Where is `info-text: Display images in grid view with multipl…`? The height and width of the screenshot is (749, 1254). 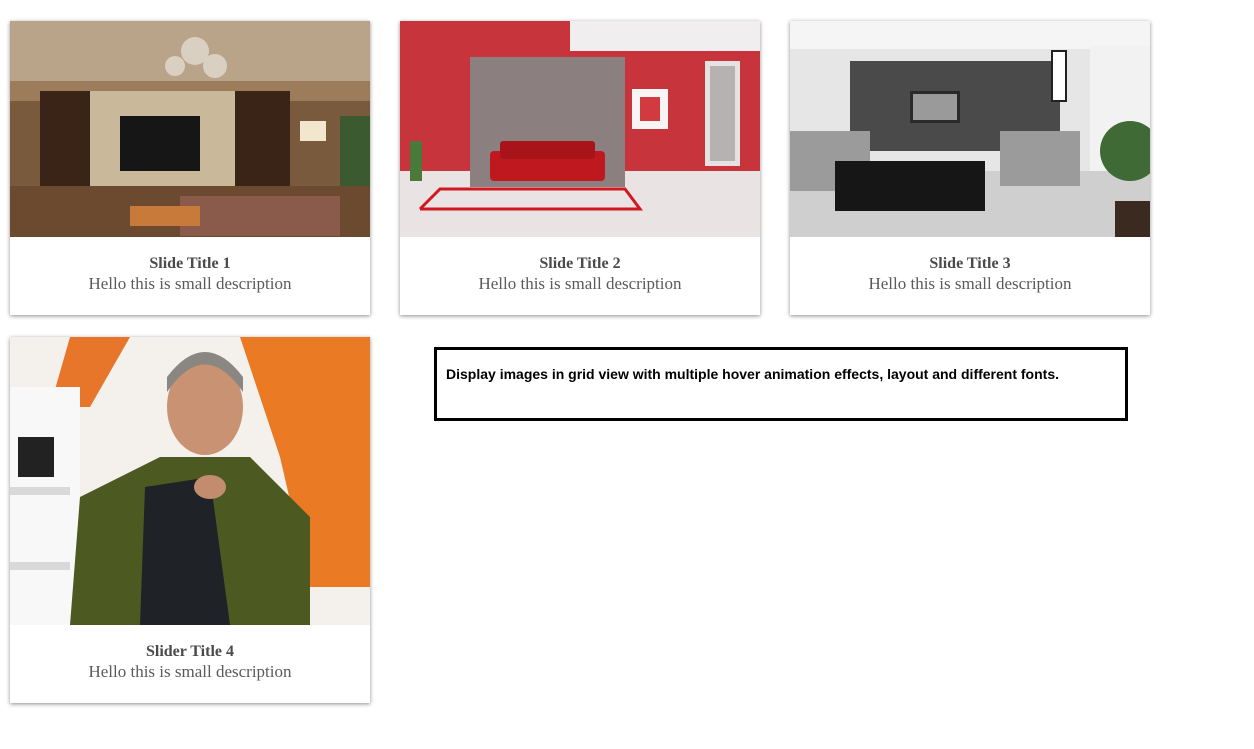 info-text: Display images in grid view with multipl… is located at coordinates (752, 374).